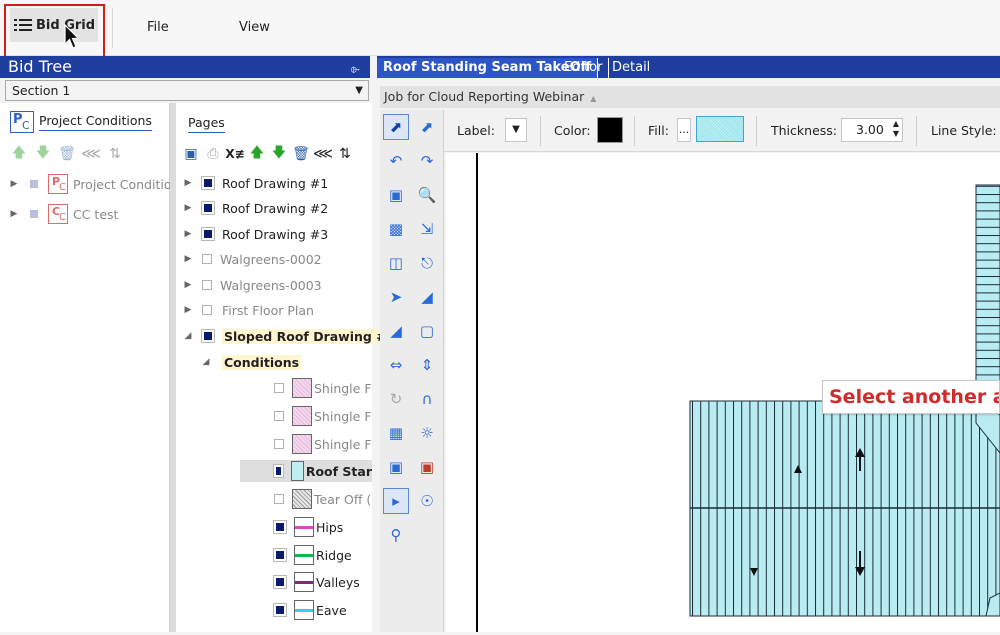 This screenshot has height=635, width=1000. Describe the element at coordinates (396, 535) in the screenshot. I see `search-icon: ⚲` at that location.